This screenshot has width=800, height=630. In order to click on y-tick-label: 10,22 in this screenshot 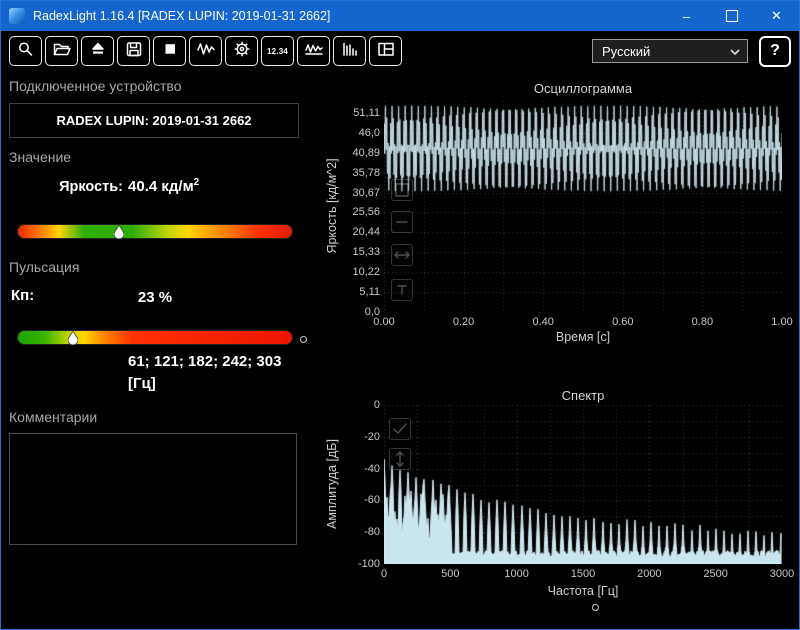, I will do `click(366, 272)`.